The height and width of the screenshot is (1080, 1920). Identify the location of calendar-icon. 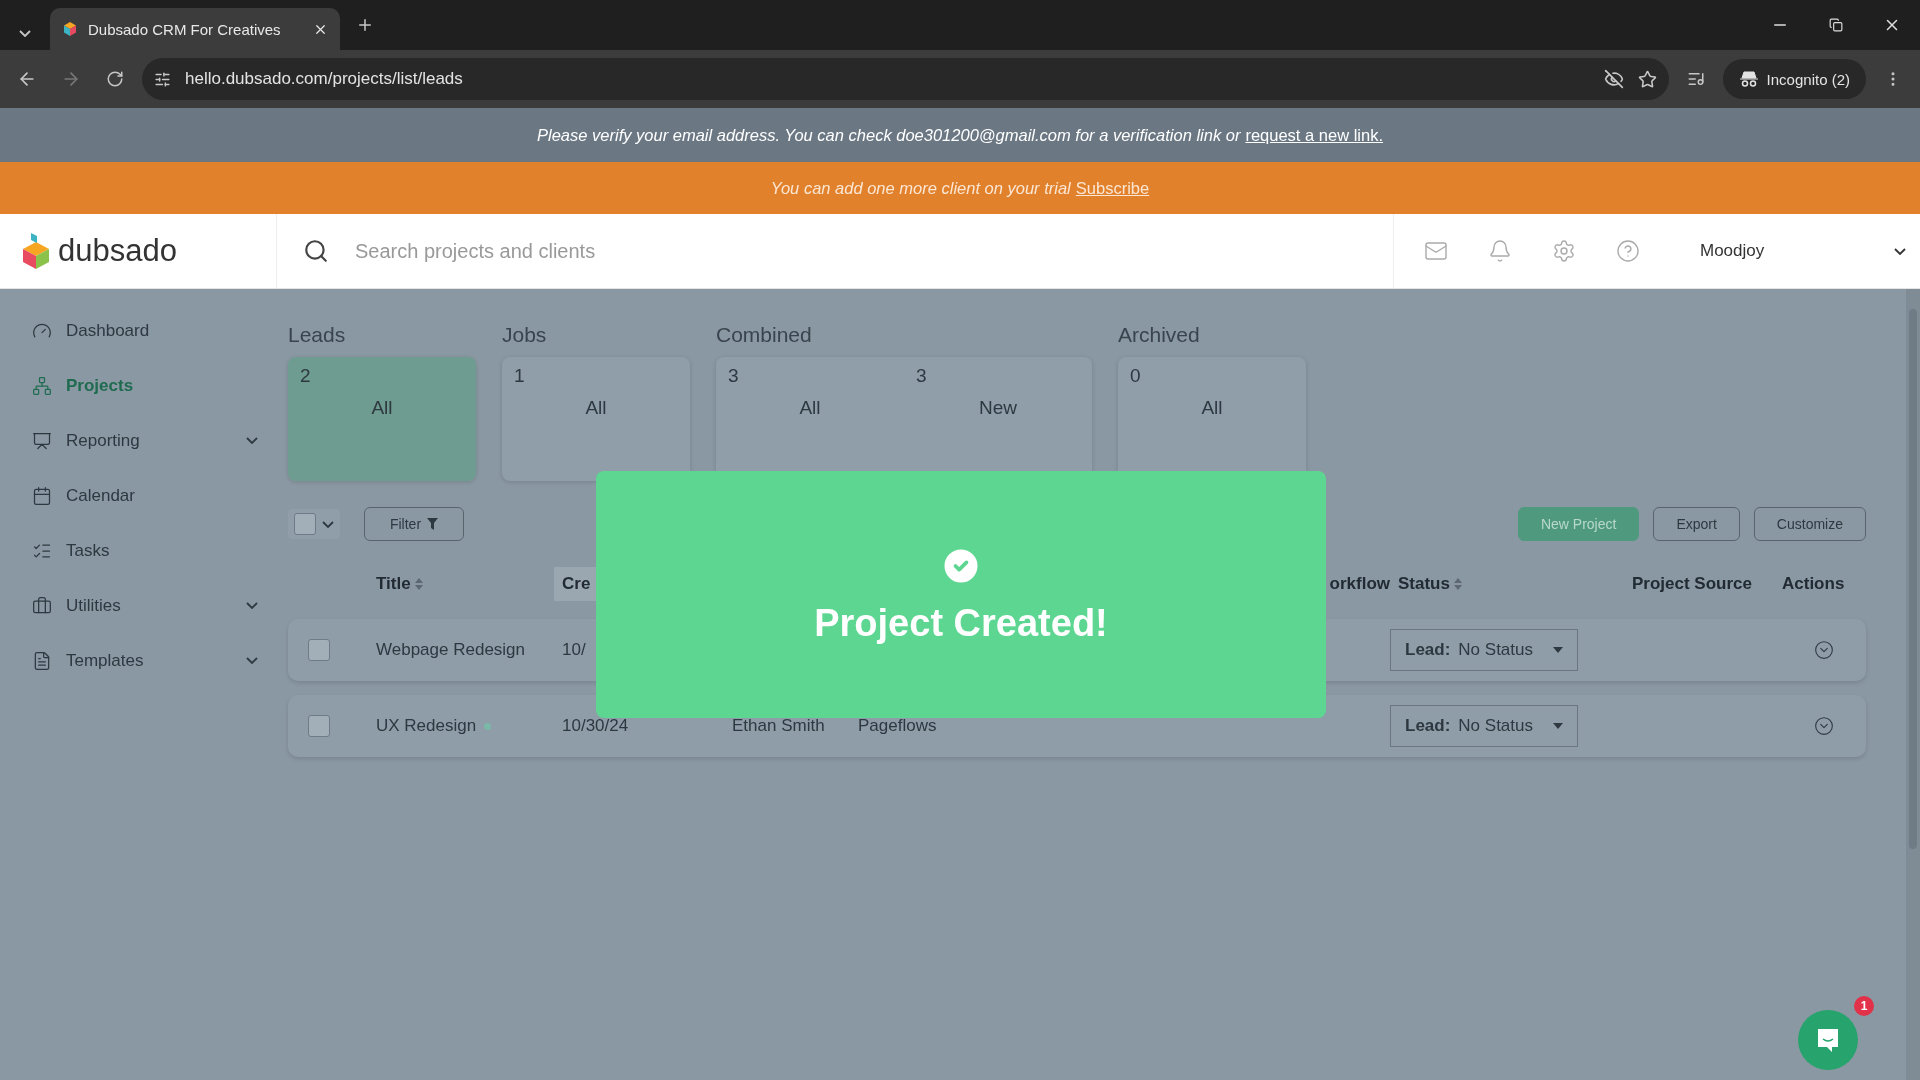
(42, 495).